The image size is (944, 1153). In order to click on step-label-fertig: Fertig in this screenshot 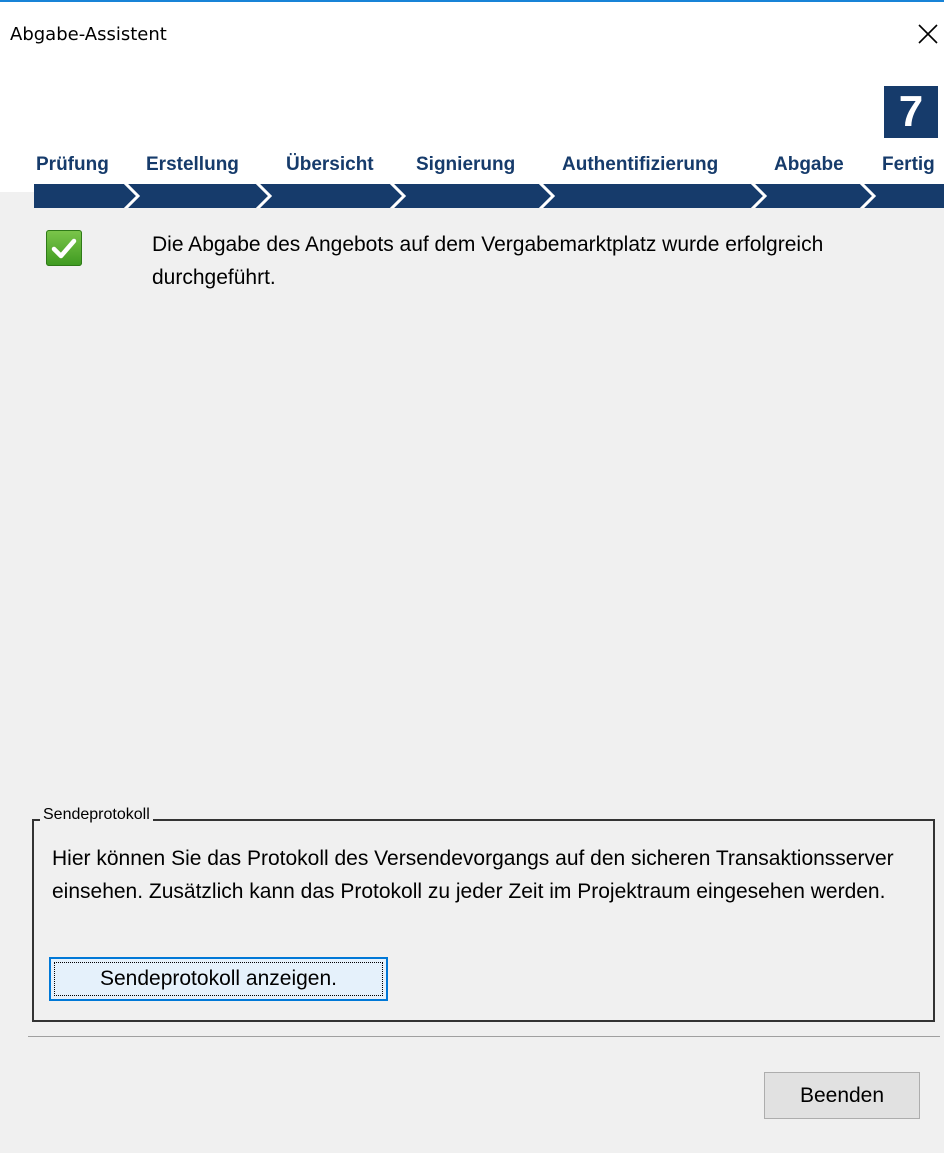, I will do `click(908, 164)`.